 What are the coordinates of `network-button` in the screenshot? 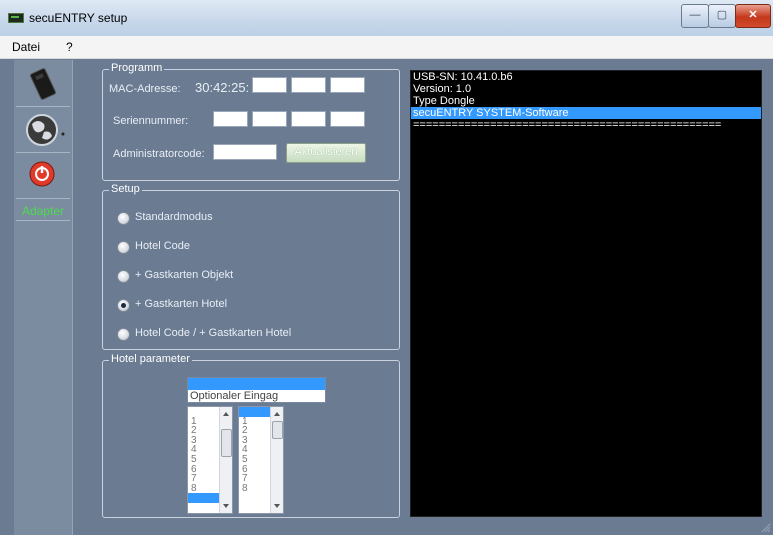 It's located at (43, 130).